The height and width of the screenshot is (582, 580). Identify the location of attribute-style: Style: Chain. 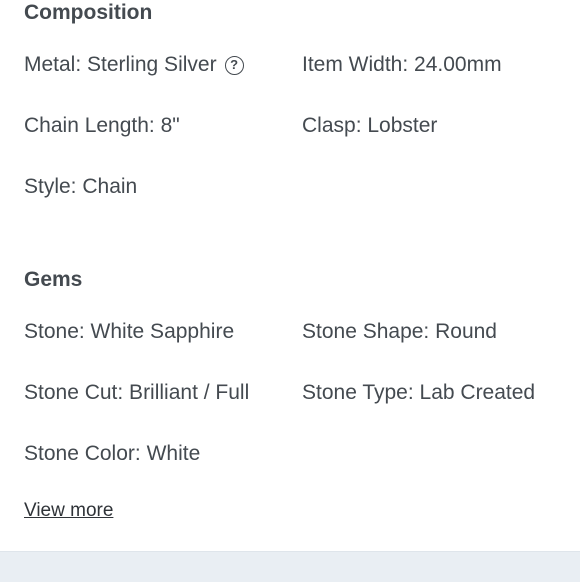
(81, 186).